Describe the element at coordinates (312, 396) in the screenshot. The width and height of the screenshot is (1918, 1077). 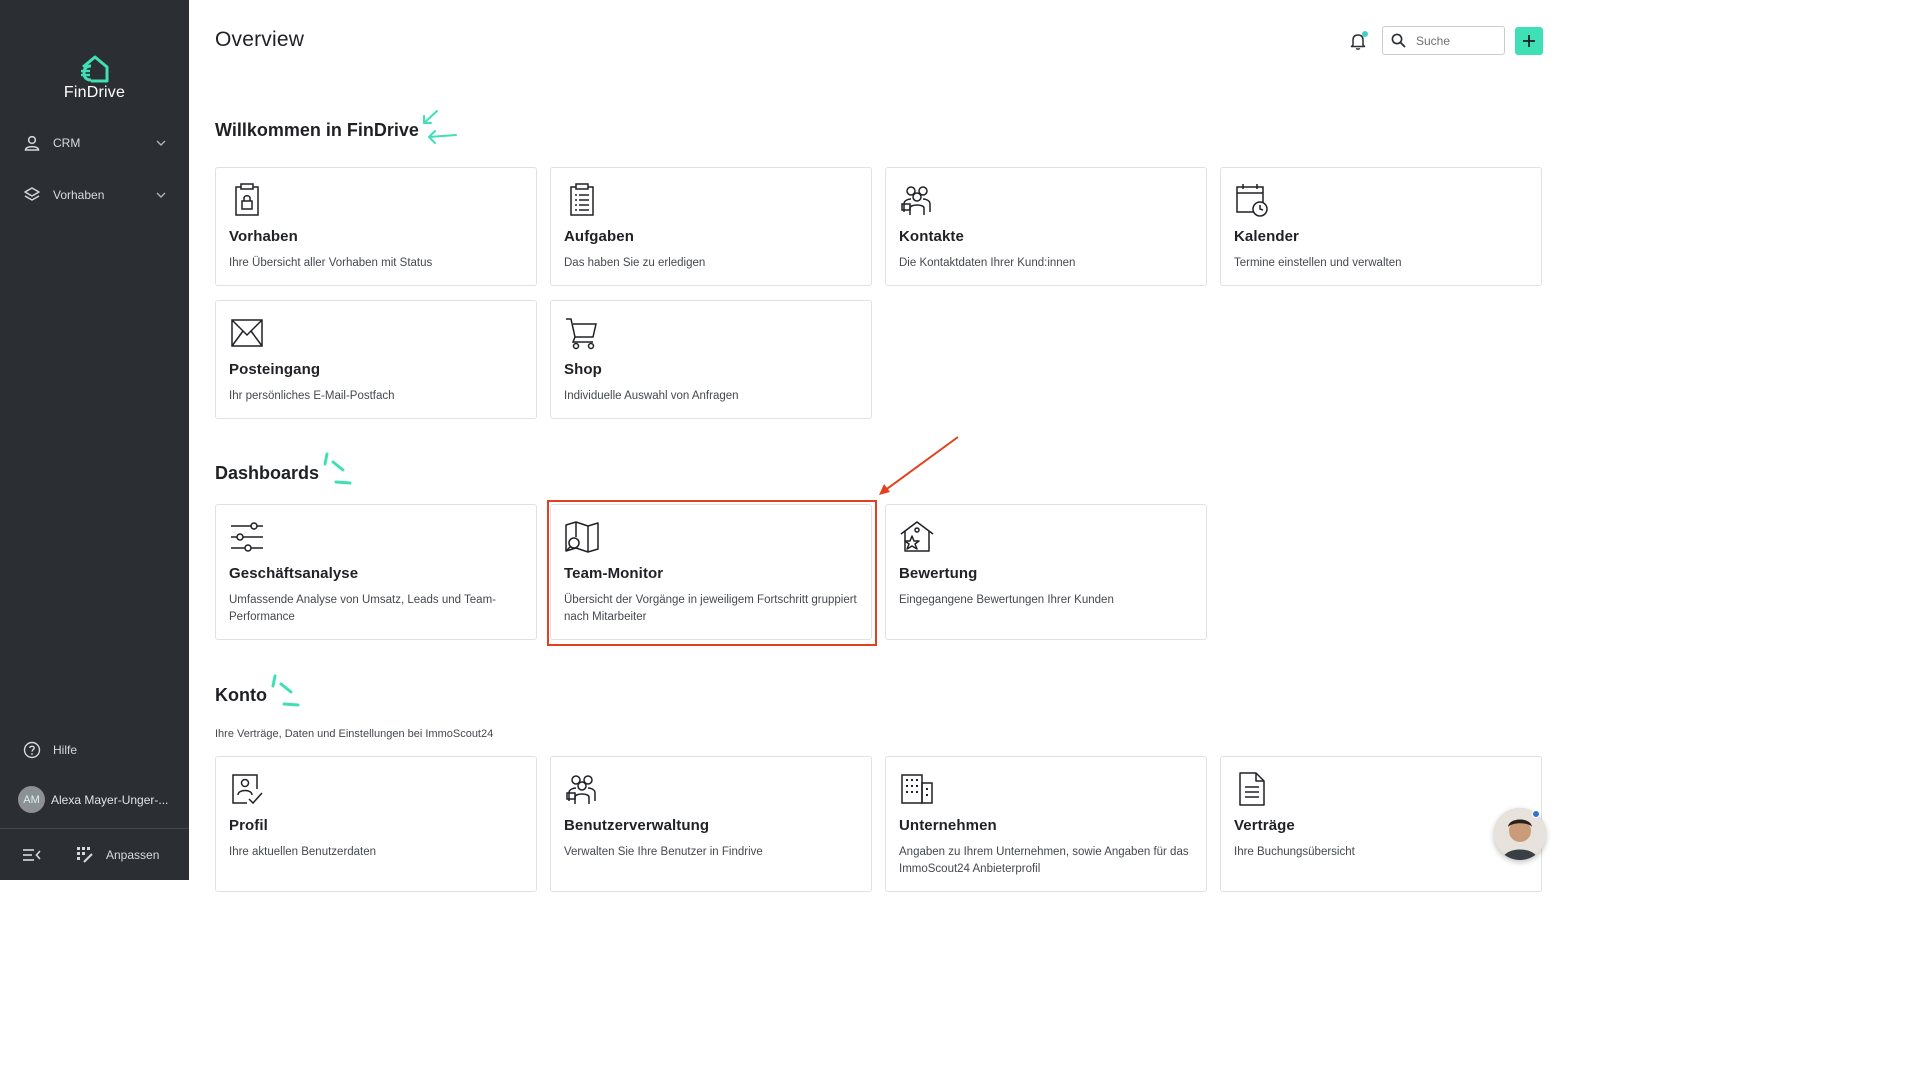
I see `card-description: Ihr persönliches E-Mail-Postfach` at that location.